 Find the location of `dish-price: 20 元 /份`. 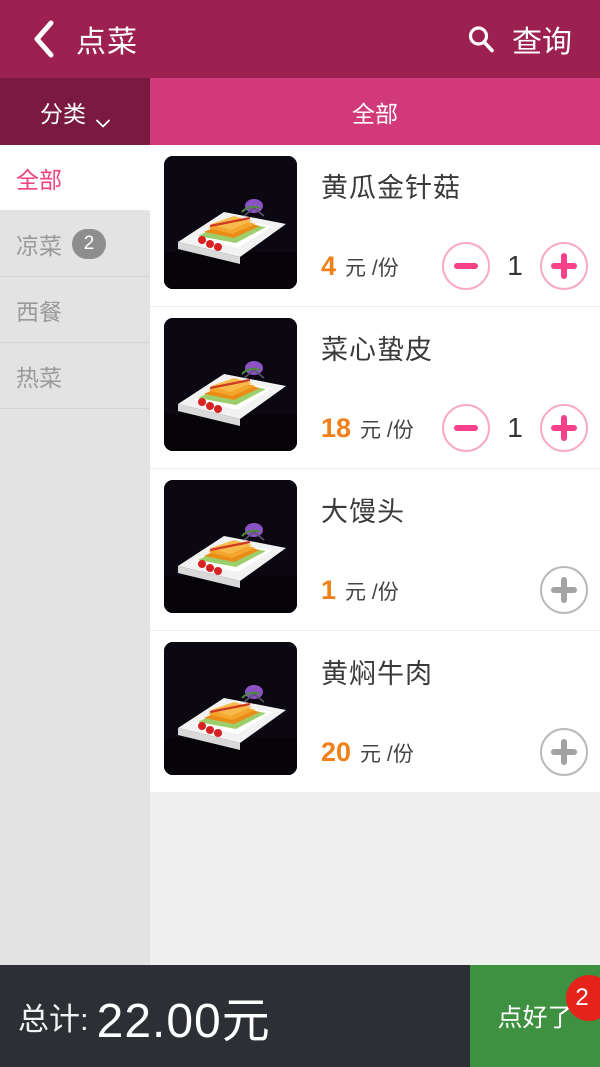

dish-price: 20 元 /份 is located at coordinates (367, 752).